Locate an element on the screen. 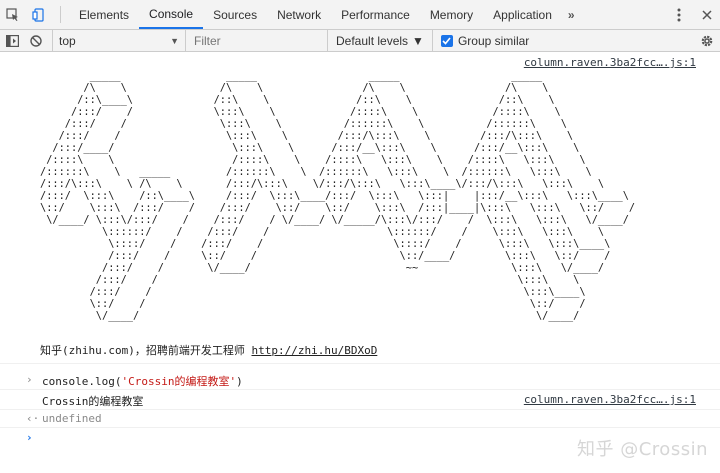 This screenshot has width=720, height=473. group-similar-toggle: Group similar is located at coordinates (481, 41).